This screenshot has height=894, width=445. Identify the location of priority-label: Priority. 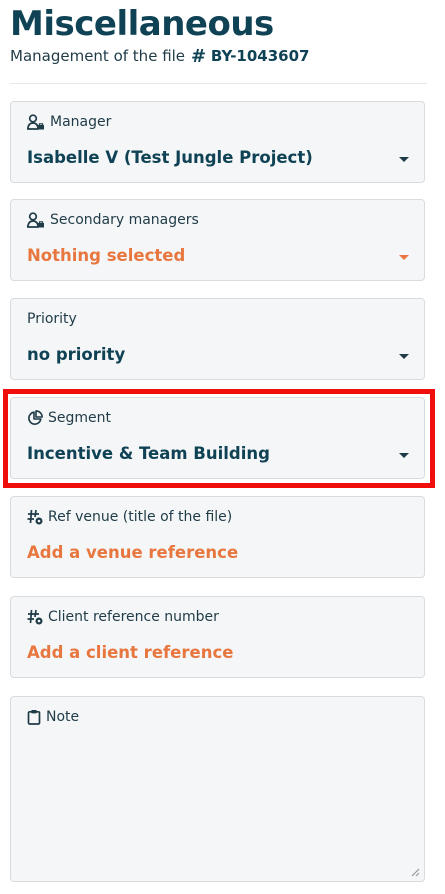
(52, 319).